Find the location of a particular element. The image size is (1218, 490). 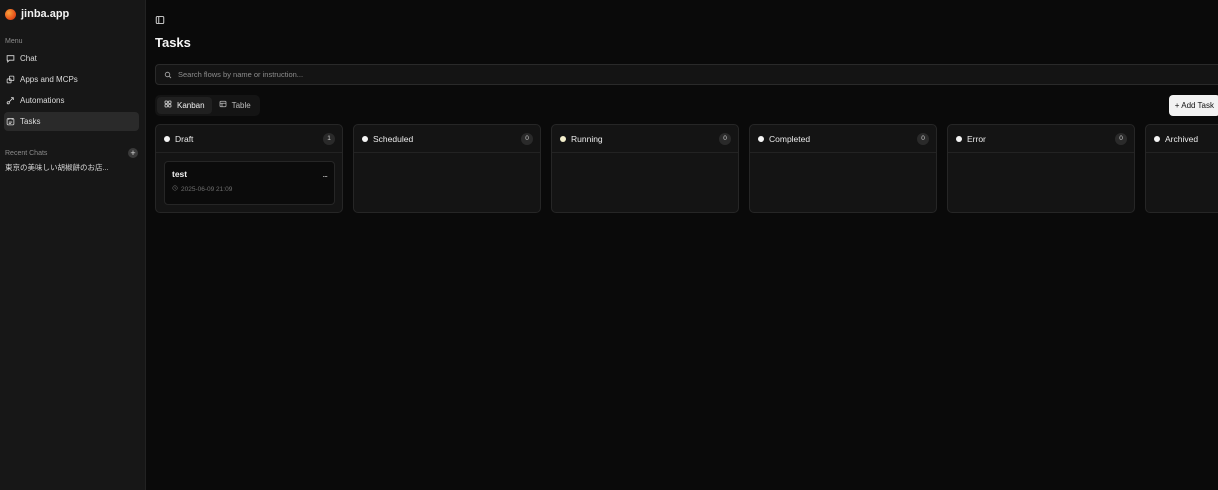

brand-logo-icon is located at coordinates (10, 14).